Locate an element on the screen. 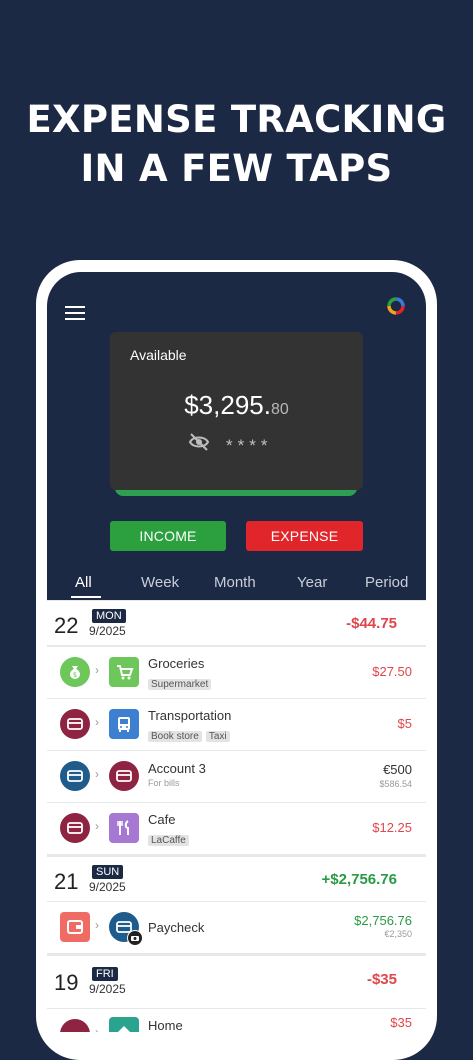 This screenshot has height=1060, width=473. transaction-amount: $2,756.76 is located at coordinates (383, 920).